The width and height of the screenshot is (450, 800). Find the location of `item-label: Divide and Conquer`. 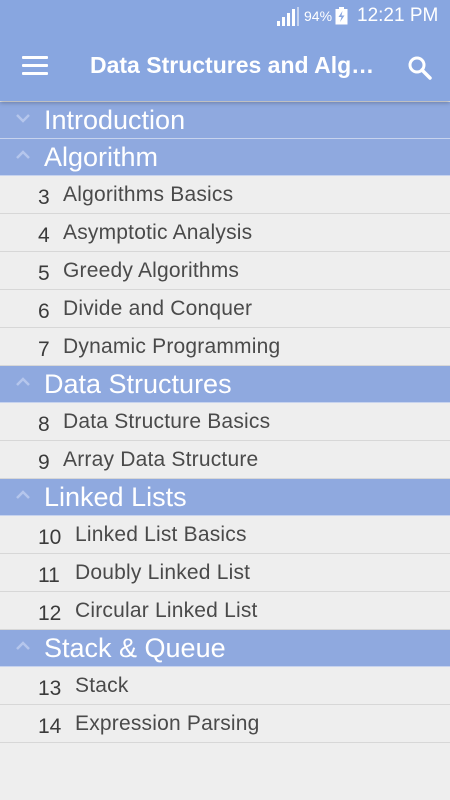

item-label: Divide and Conquer is located at coordinates (158, 308).